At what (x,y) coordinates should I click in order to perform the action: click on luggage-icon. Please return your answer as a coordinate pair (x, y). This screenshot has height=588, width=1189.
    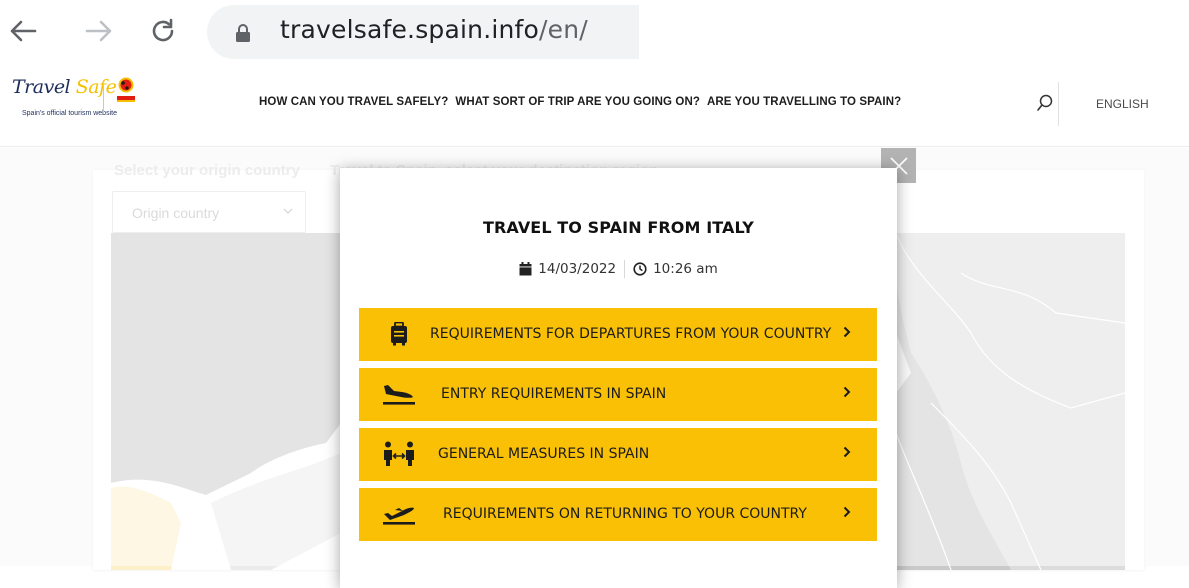
    Looking at the image, I should click on (399, 334).